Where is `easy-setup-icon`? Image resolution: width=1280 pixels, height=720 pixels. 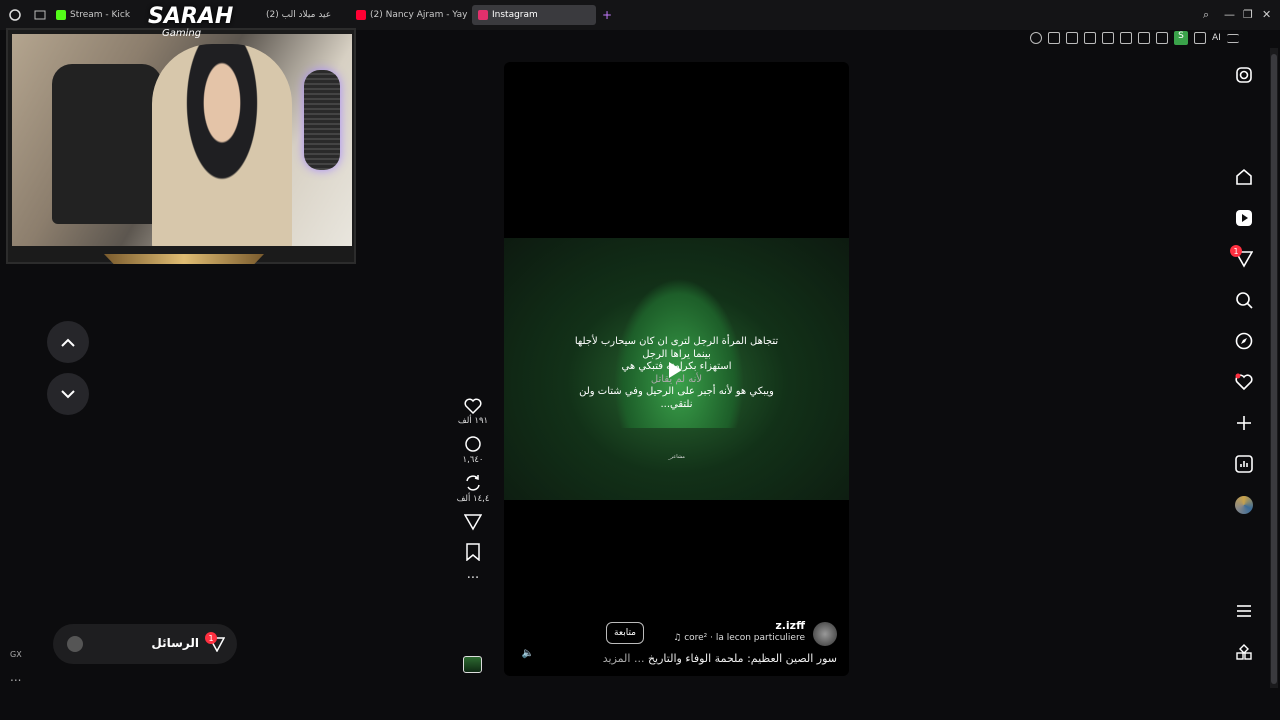
easy-setup-icon is located at coordinates (1232, 38).